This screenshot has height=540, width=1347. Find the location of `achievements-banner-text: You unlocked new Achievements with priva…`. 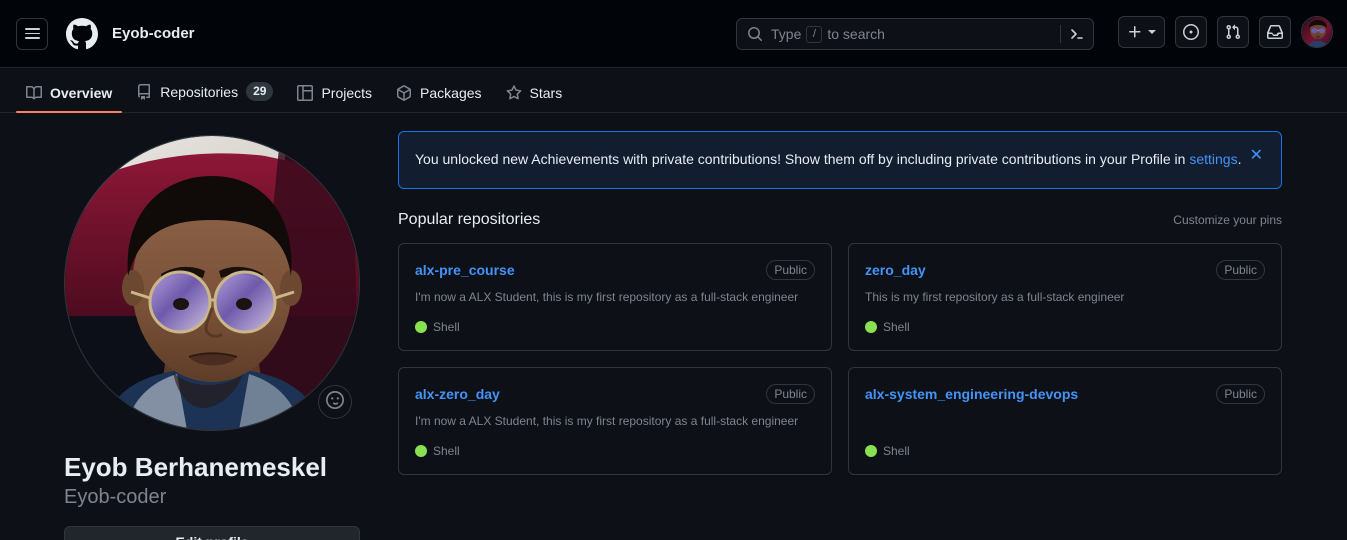

achievements-banner-text: You unlocked new Achievements with priva… is located at coordinates (830, 159).